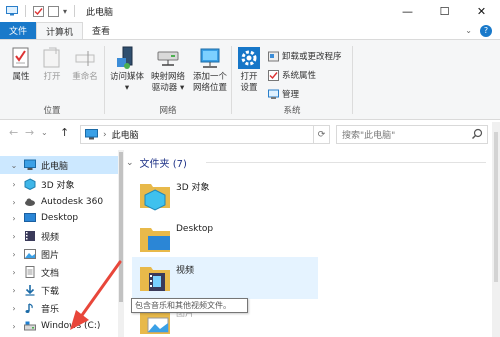  Describe the element at coordinates (96, 295) in the screenshot. I see `annotation-arrow` at that location.